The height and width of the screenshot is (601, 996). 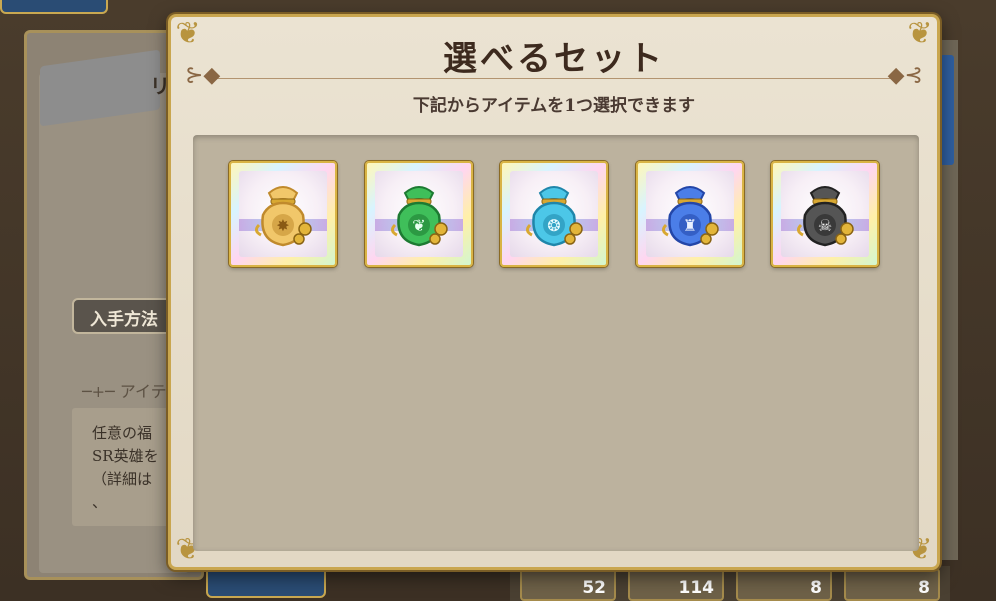 What do you see at coordinates (127, 467) in the screenshot?
I see `item-description: 任意の福 SR英雄を （詳細は 、` at bounding box center [127, 467].